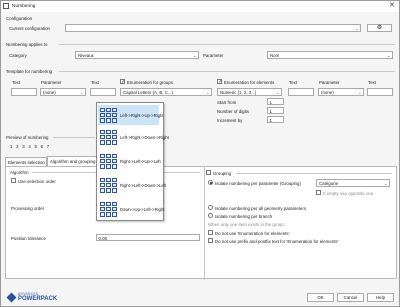 The height and width of the screenshot is (307, 400). Describe the element at coordinates (42, 146) in the screenshot. I see `preview-value: 6` at that location.